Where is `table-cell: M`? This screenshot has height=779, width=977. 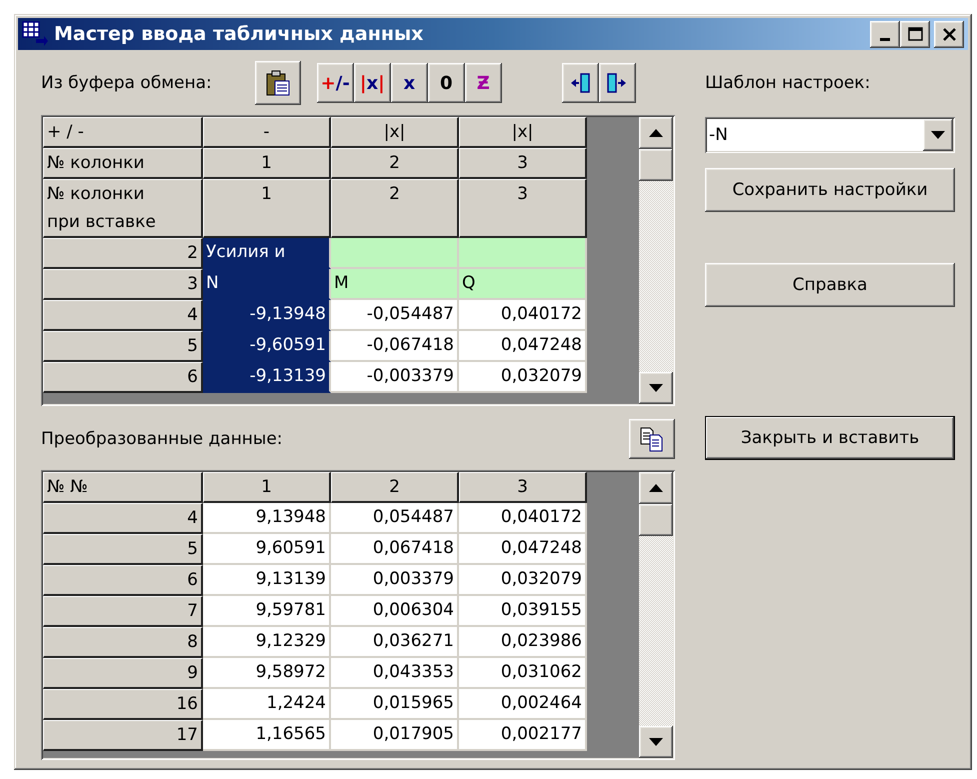
table-cell: M is located at coordinates (395, 284).